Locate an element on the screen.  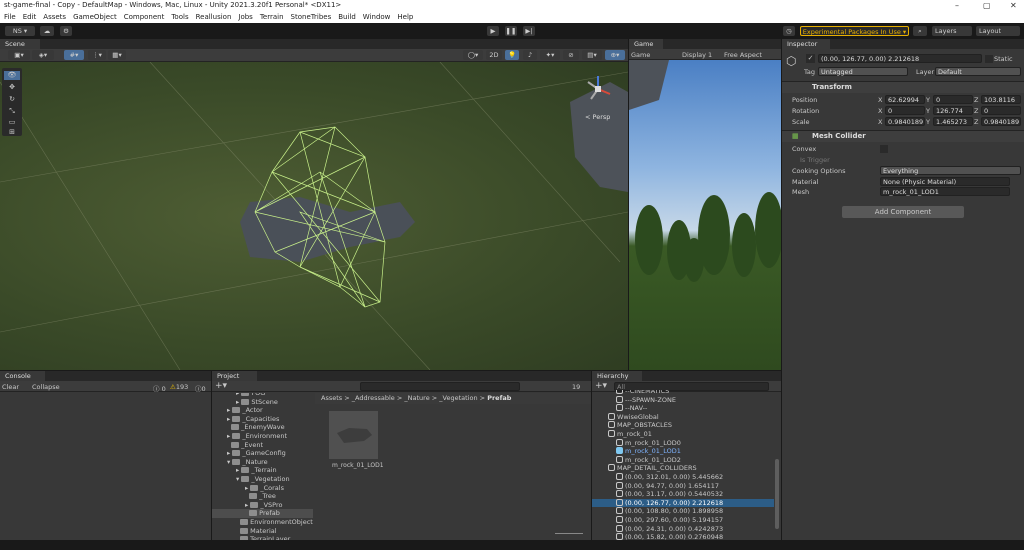
asset-name: m_rock_01_LOD1 is located at coordinates (358, 465).